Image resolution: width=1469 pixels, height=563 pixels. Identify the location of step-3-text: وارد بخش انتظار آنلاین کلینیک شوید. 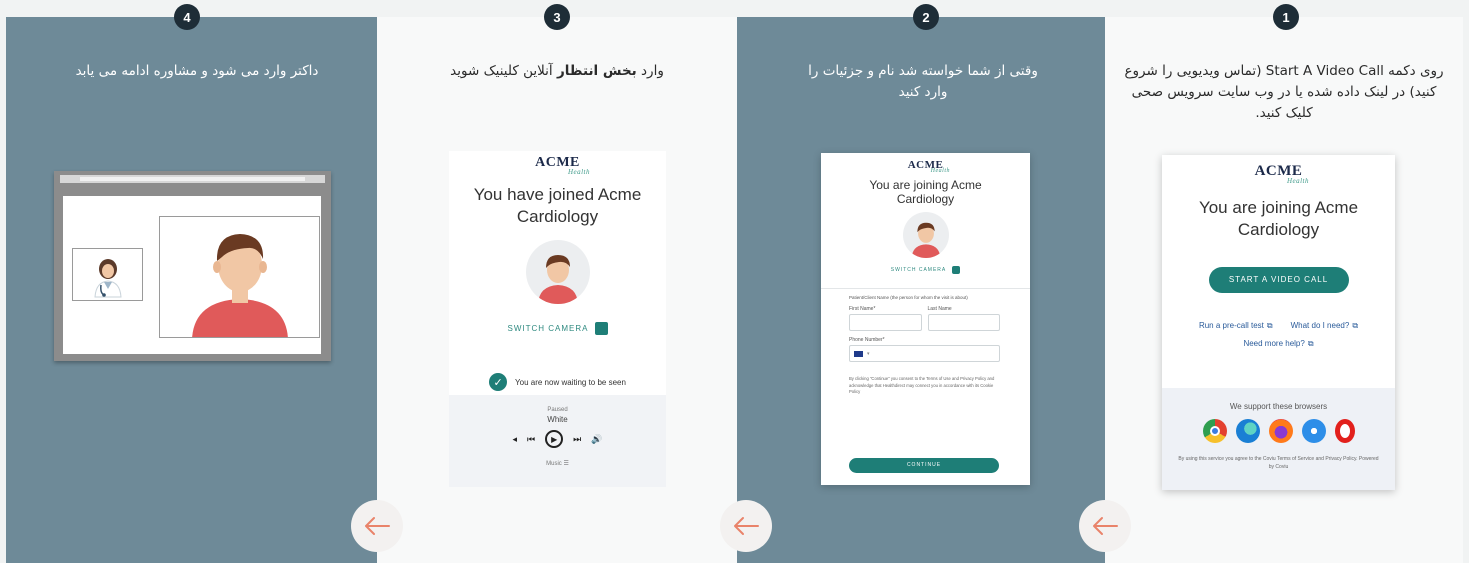
(557, 71).